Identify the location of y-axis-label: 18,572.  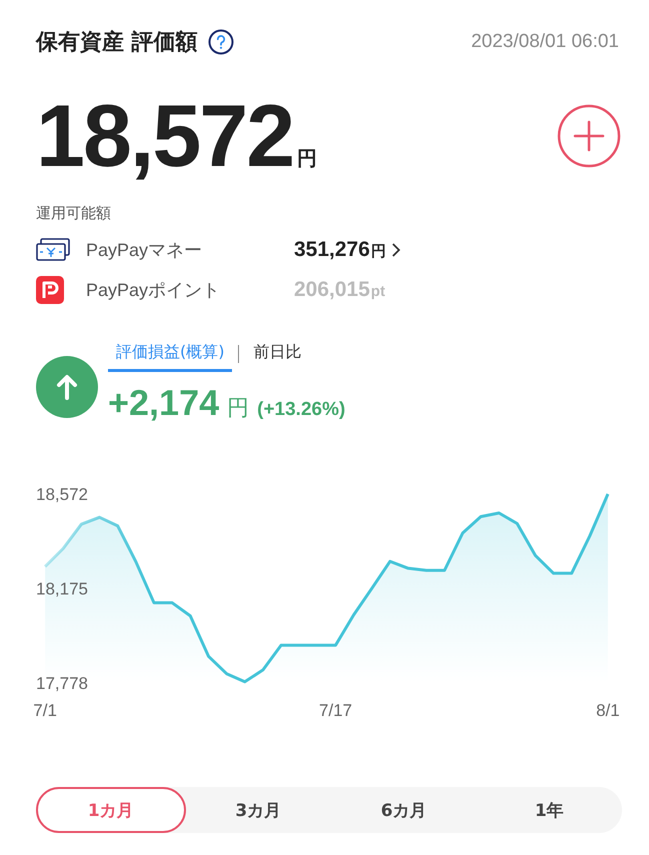
(62, 494).